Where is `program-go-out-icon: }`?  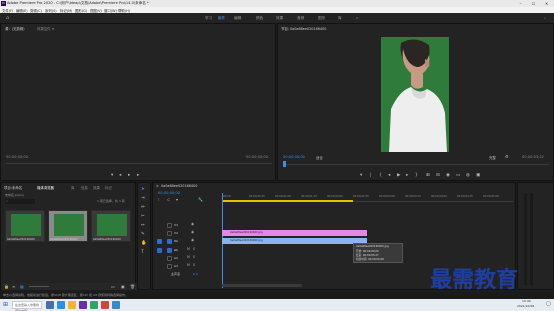 program-go-out-icon: } is located at coordinates (416, 175).